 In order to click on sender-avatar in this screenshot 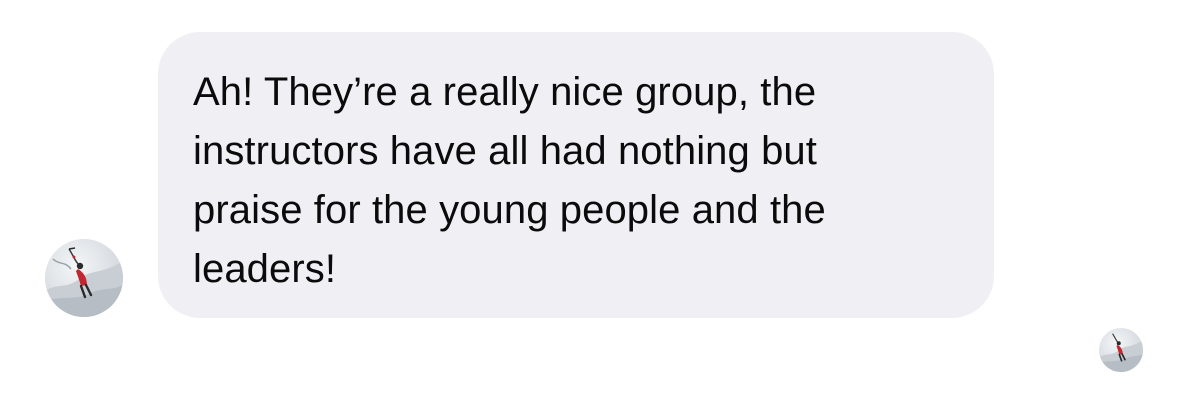, I will do `click(84, 278)`.